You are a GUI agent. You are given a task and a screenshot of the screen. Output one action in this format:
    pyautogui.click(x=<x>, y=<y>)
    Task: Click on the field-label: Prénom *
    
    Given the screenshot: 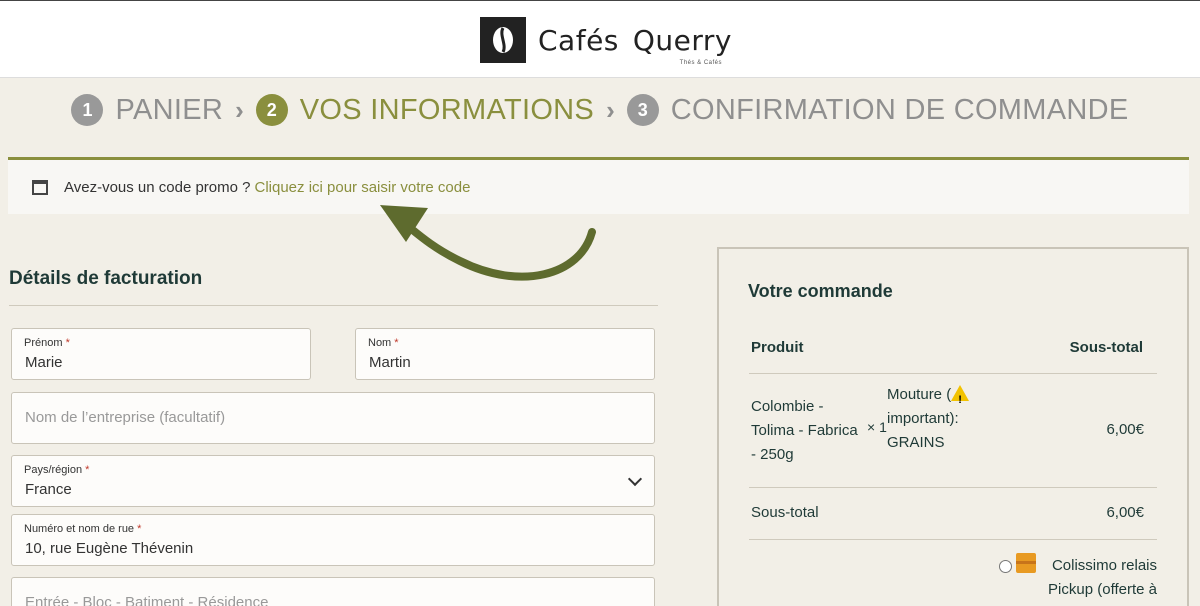 What is the action you would take?
    pyautogui.click(x=47, y=343)
    